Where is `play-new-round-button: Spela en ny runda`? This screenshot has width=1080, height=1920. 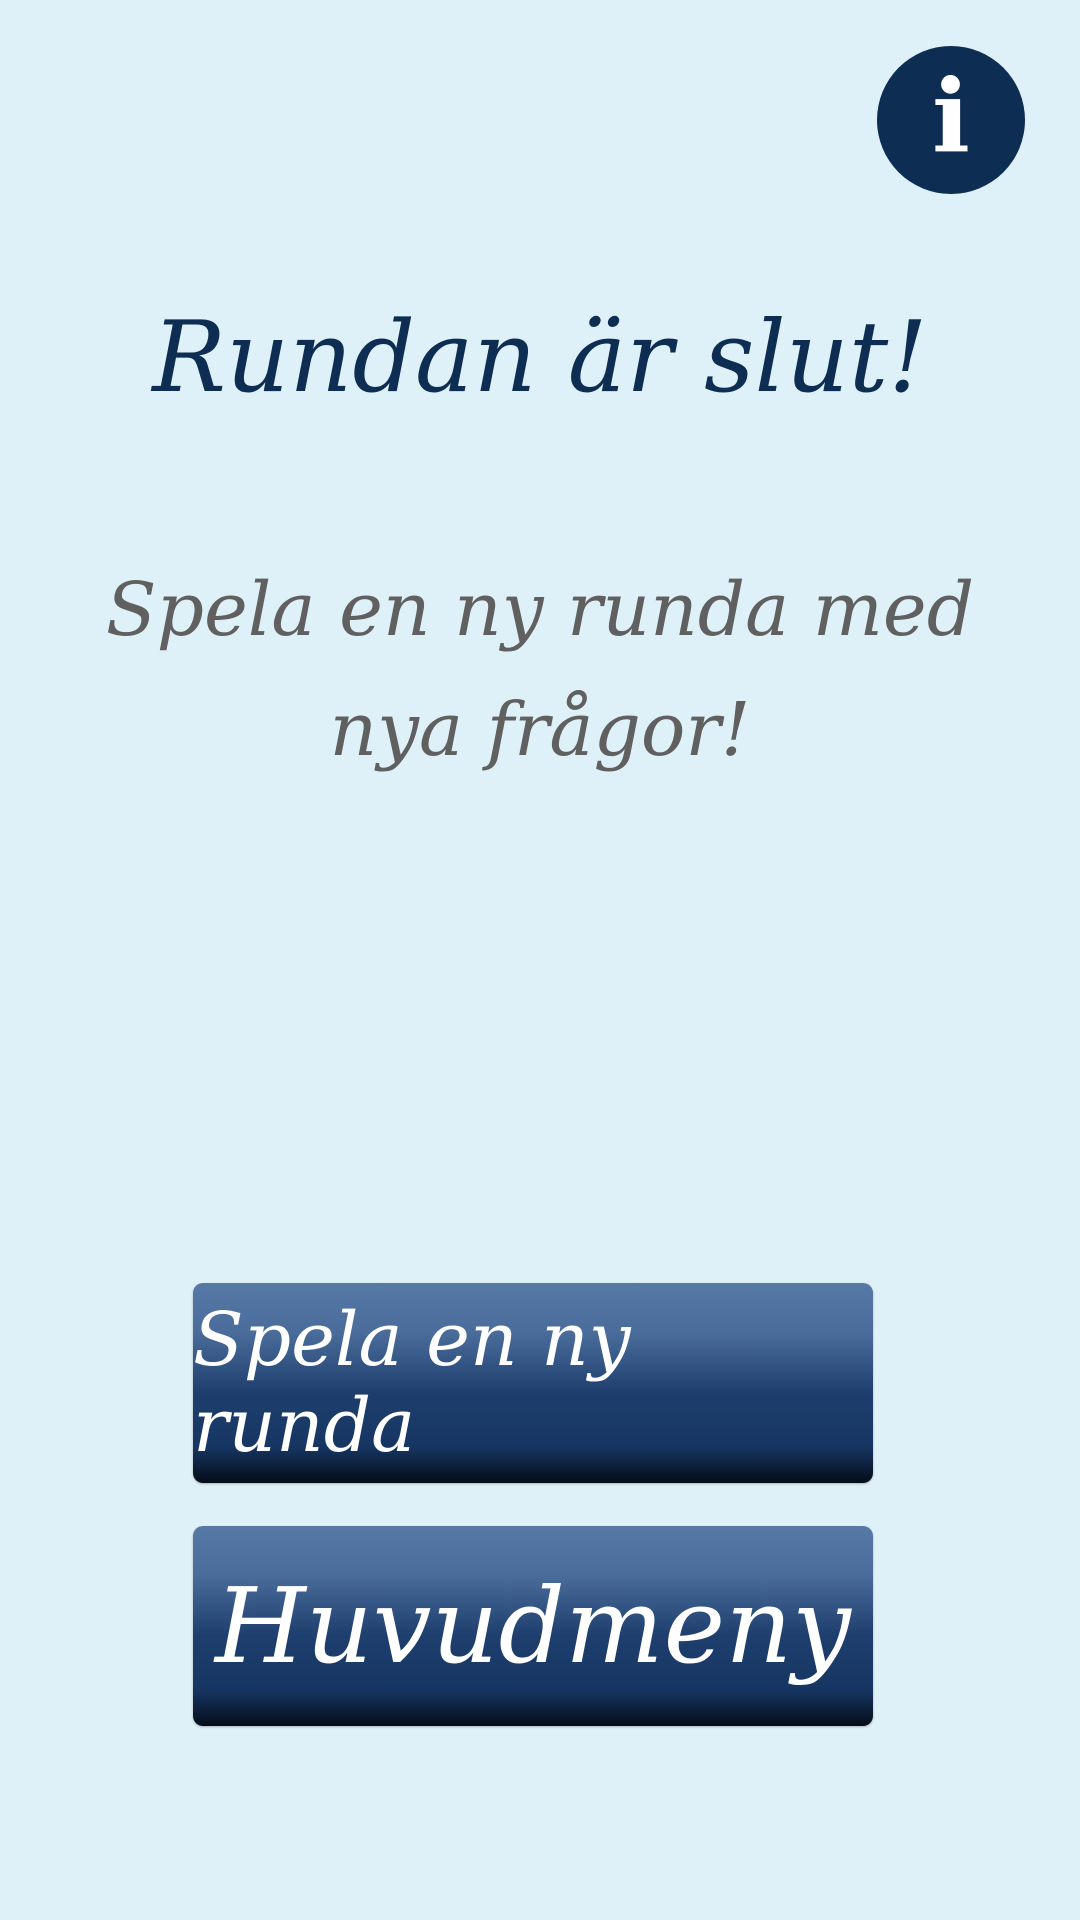 play-new-round-button: Spela en ny runda is located at coordinates (533, 1383).